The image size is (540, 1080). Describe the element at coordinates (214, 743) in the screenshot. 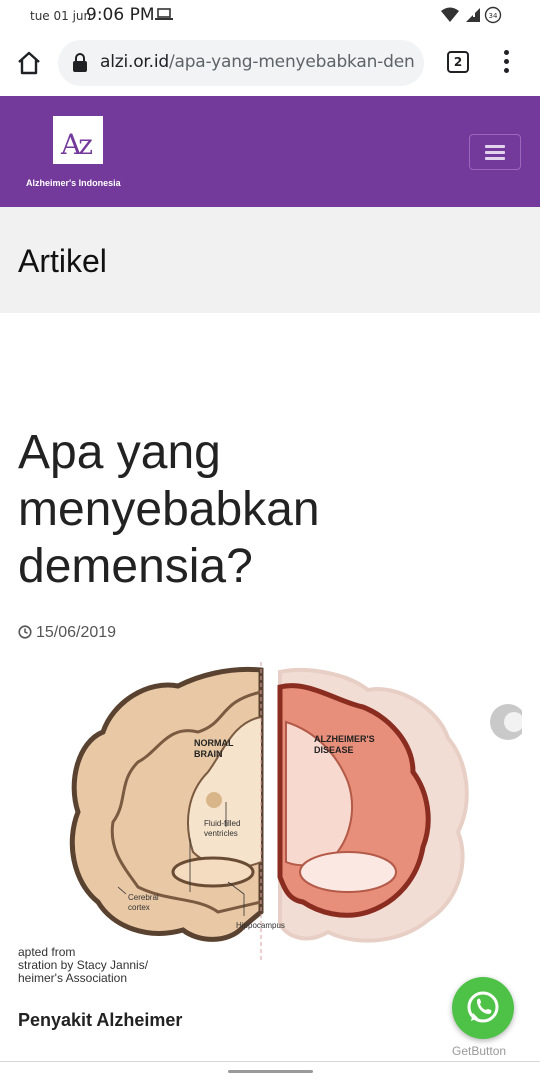

I see `label-normal-brain-1: NORMAL` at that location.